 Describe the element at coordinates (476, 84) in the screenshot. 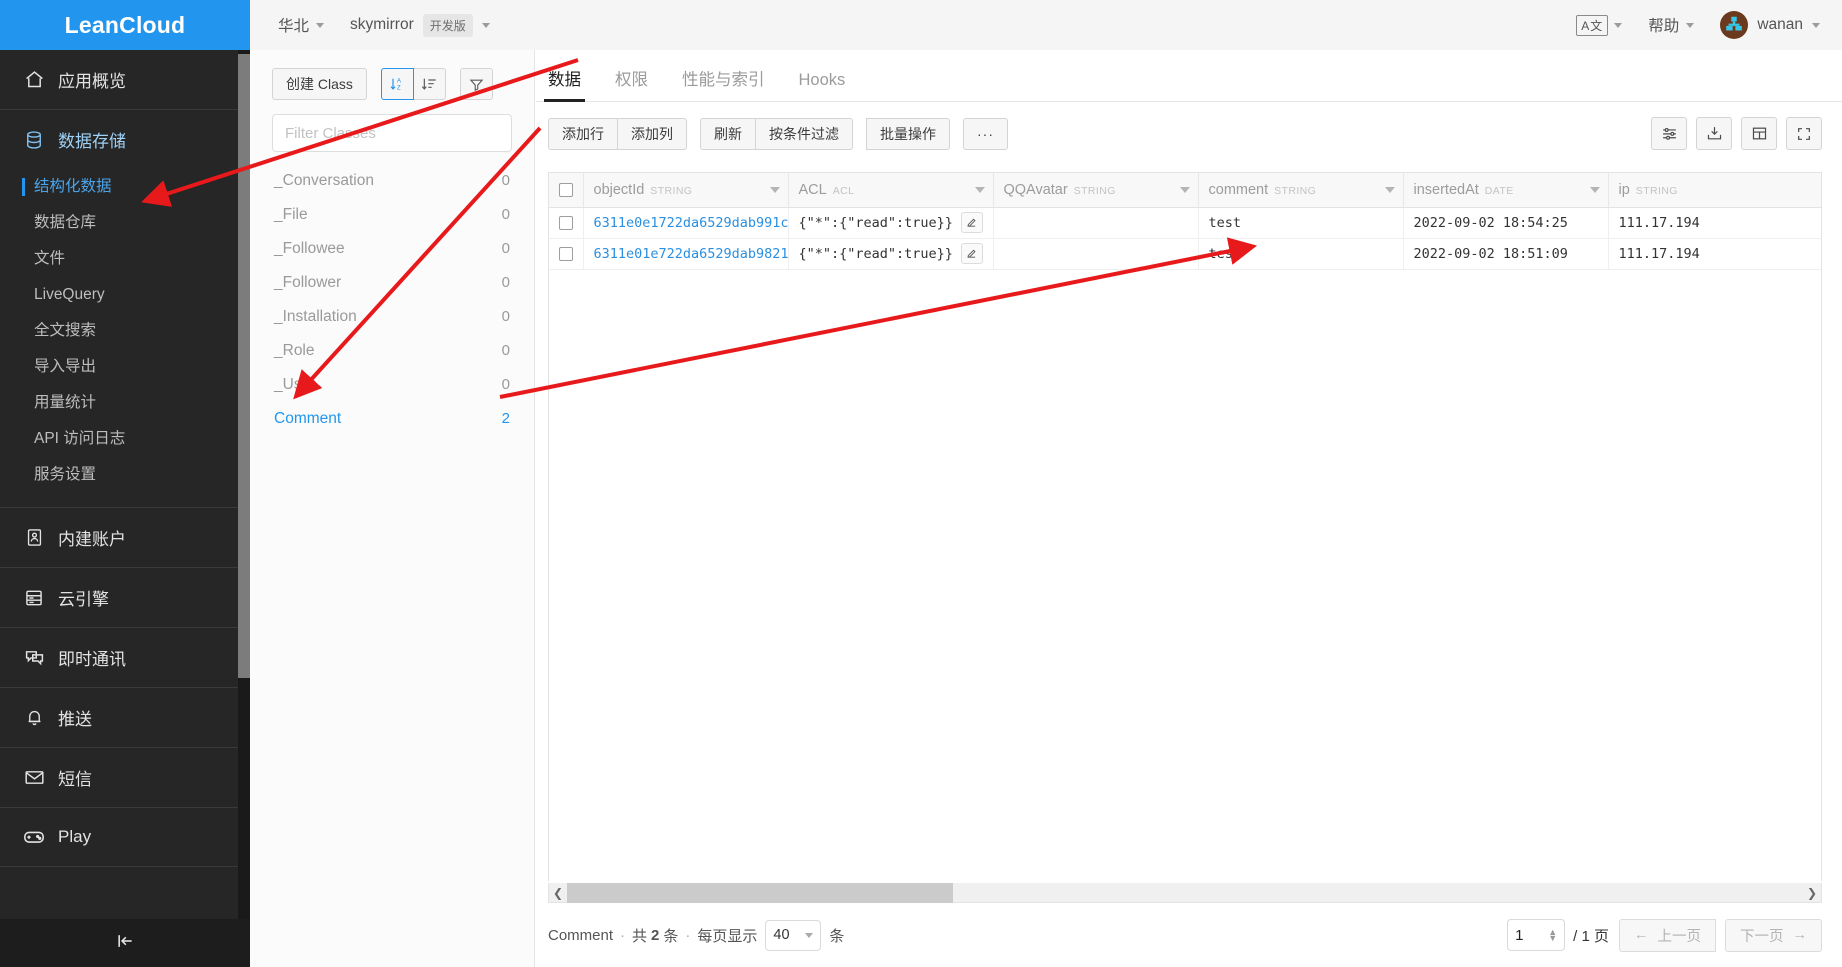

I see `funnel-icon` at that location.